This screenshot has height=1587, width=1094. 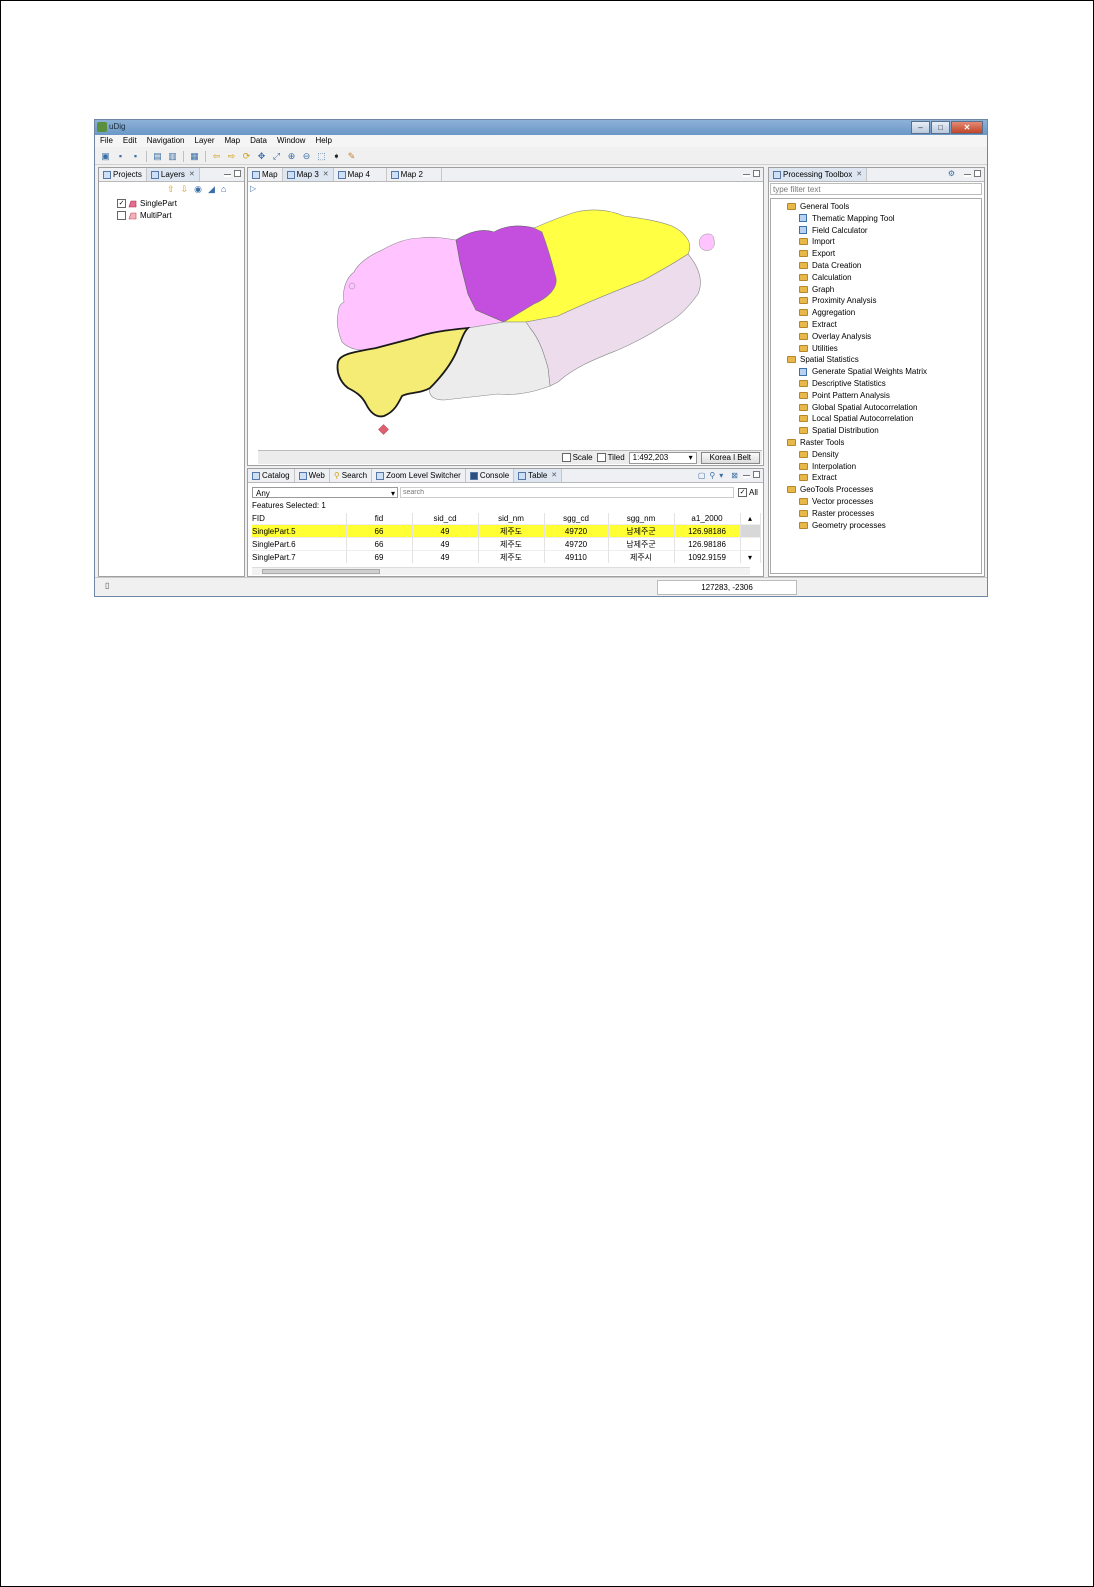 What do you see at coordinates (172, 156) in the screenshot?
I see `export-icon: ▥` at bounding box center [172, 156].